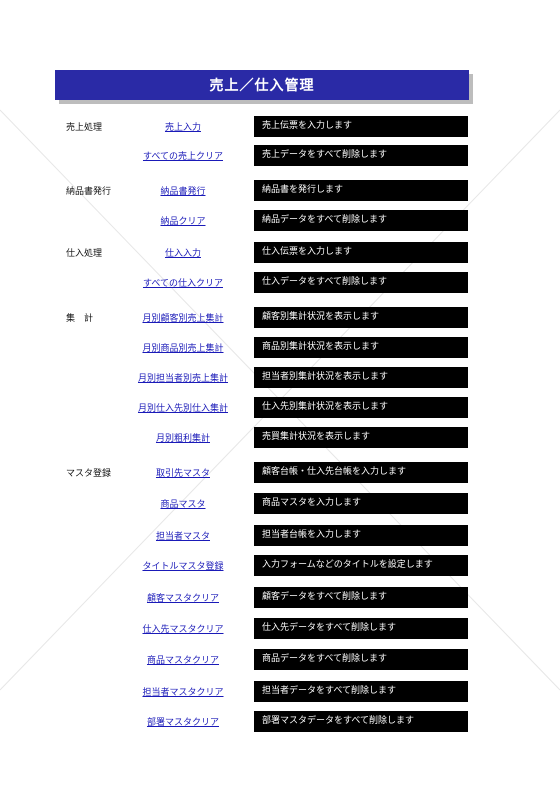 This screenshot has width=560, height=800. I want to click on menu-link: 納品クリア, so click(183, 220).